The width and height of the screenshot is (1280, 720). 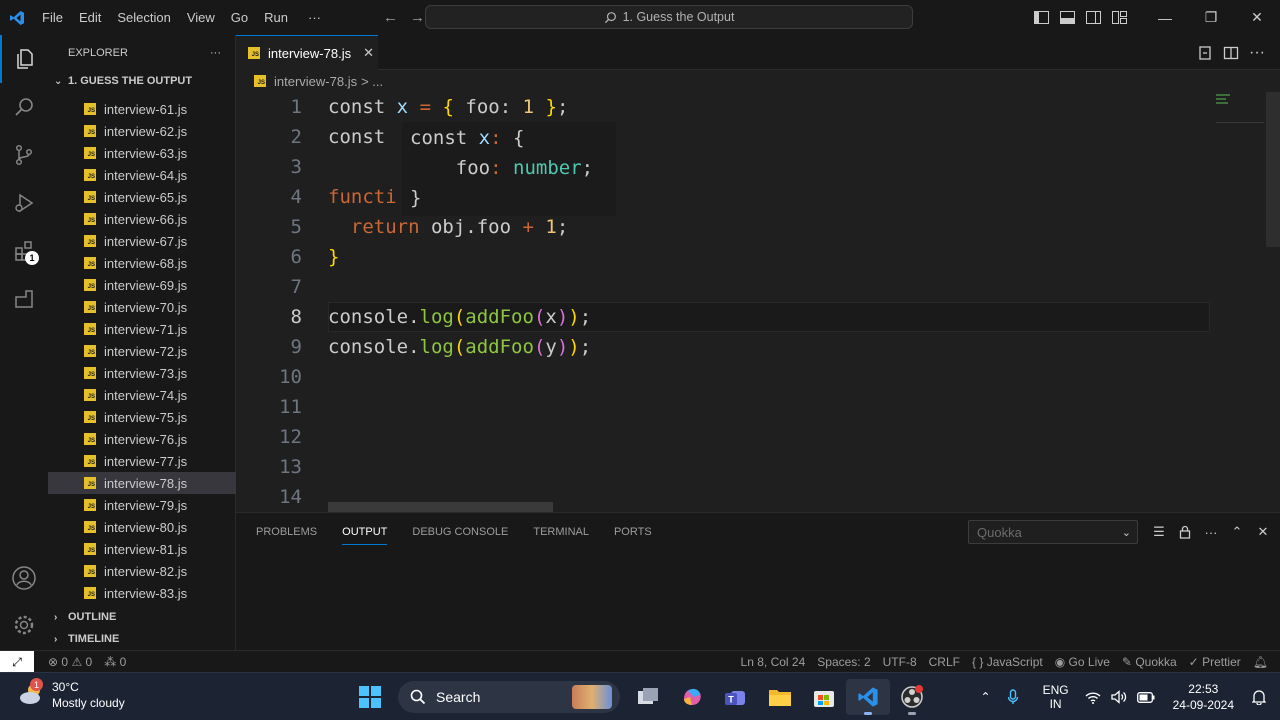 I want to click on menu-more: ···, so click(x=312, y=17).